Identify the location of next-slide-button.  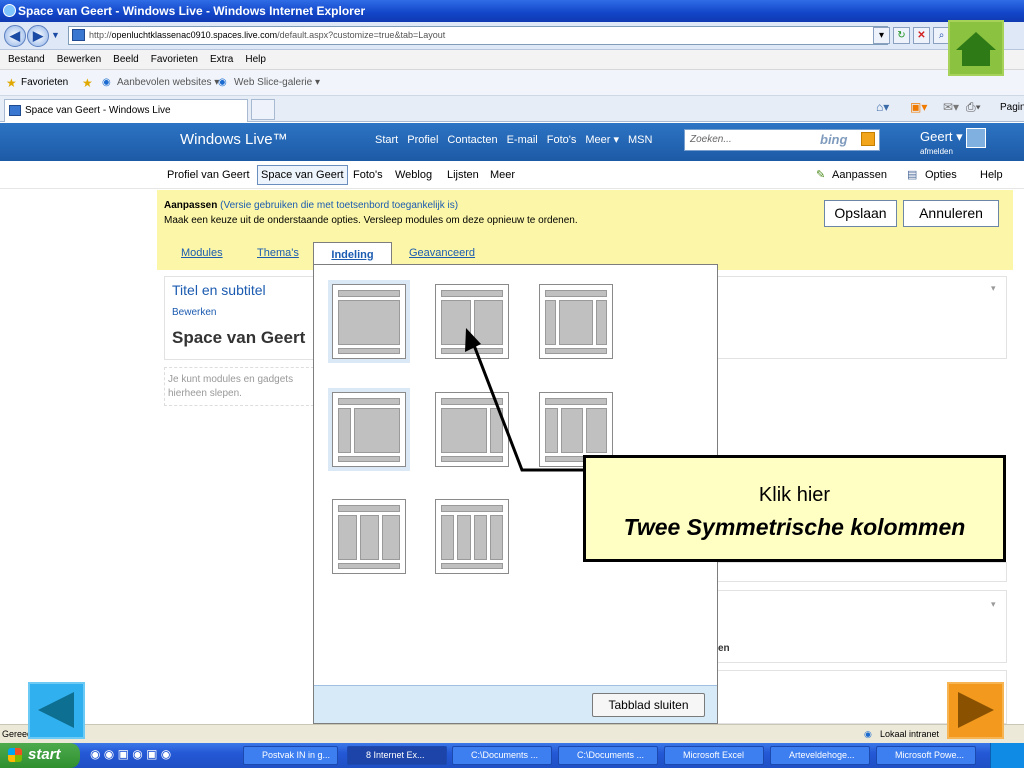
(975, 710).